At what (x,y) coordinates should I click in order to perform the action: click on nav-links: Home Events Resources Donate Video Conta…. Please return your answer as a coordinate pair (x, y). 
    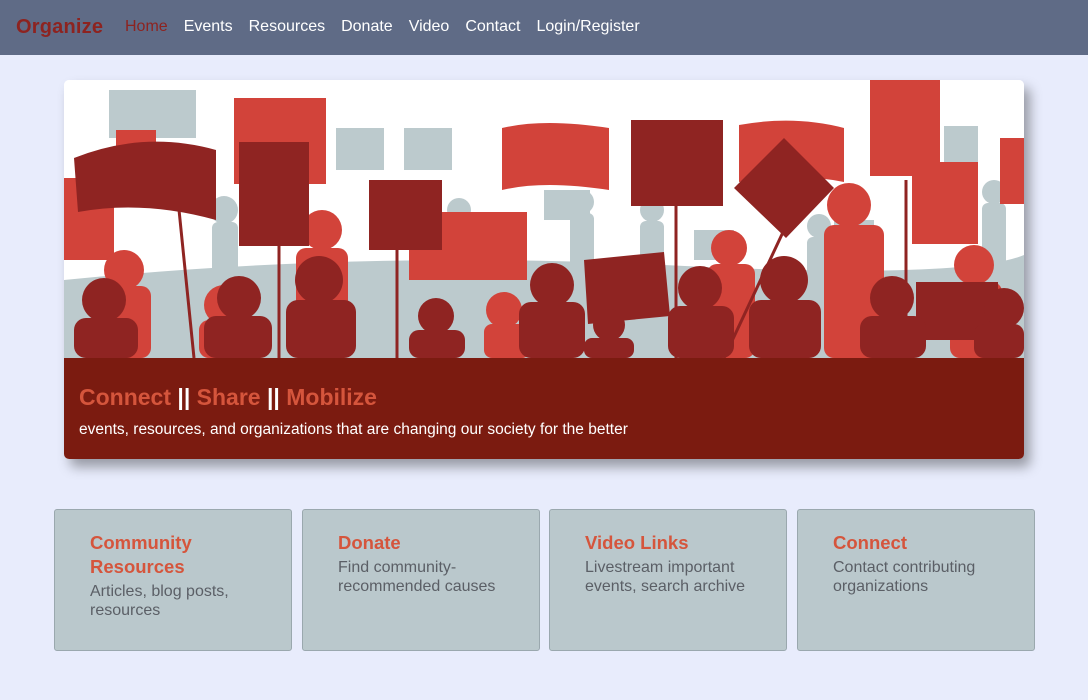
    Looking at the image, I should click on (390, 27).